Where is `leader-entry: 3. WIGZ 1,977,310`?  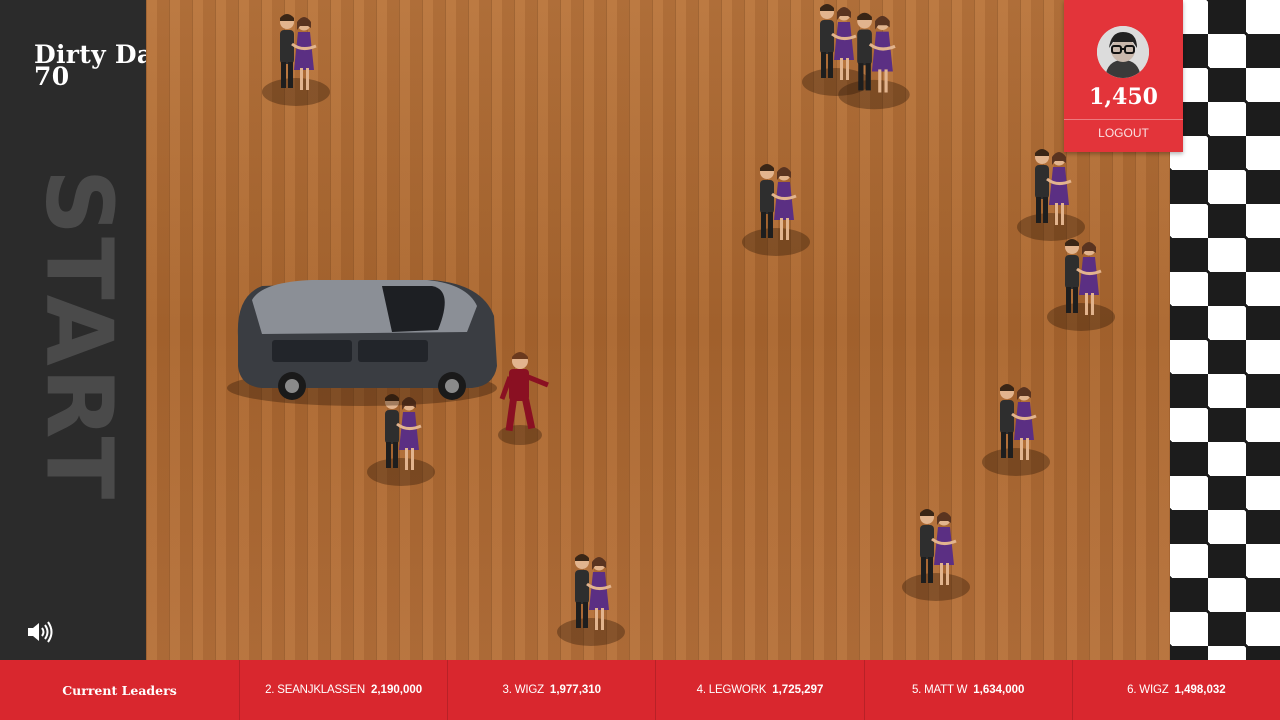 leader-entry: 3. WIGZ 1,977,310 is located at coordinates (552, 690).